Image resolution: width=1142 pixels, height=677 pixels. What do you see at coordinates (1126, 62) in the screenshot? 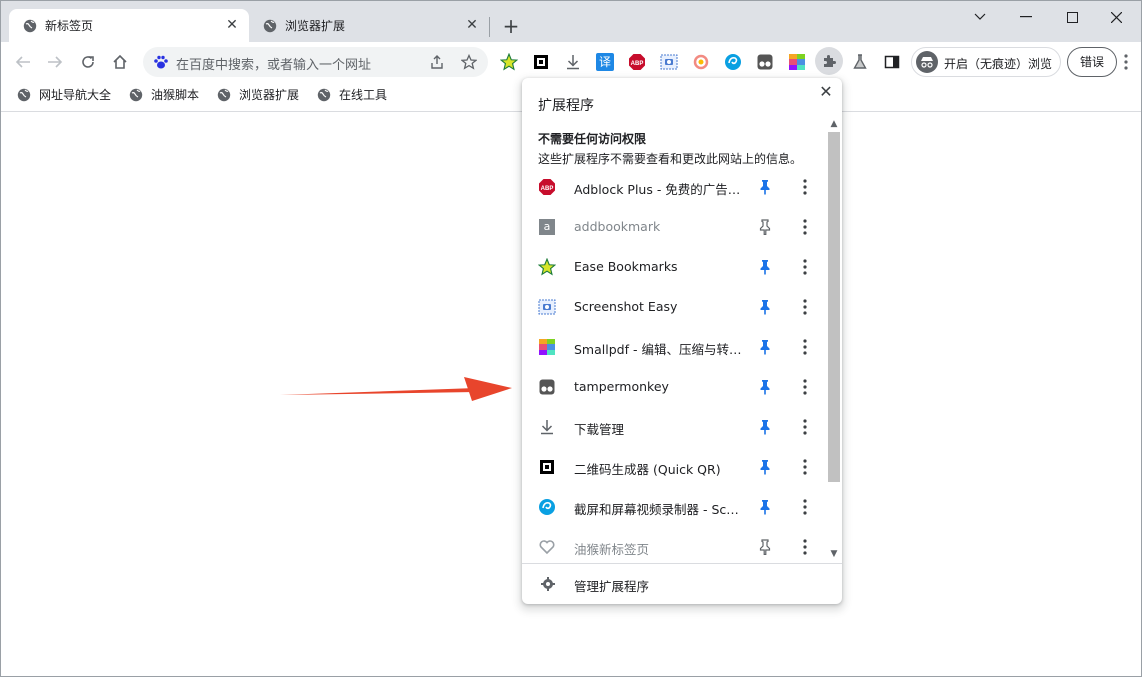
I see `menu-kebab-icon` at bounding box center [1126, 62].